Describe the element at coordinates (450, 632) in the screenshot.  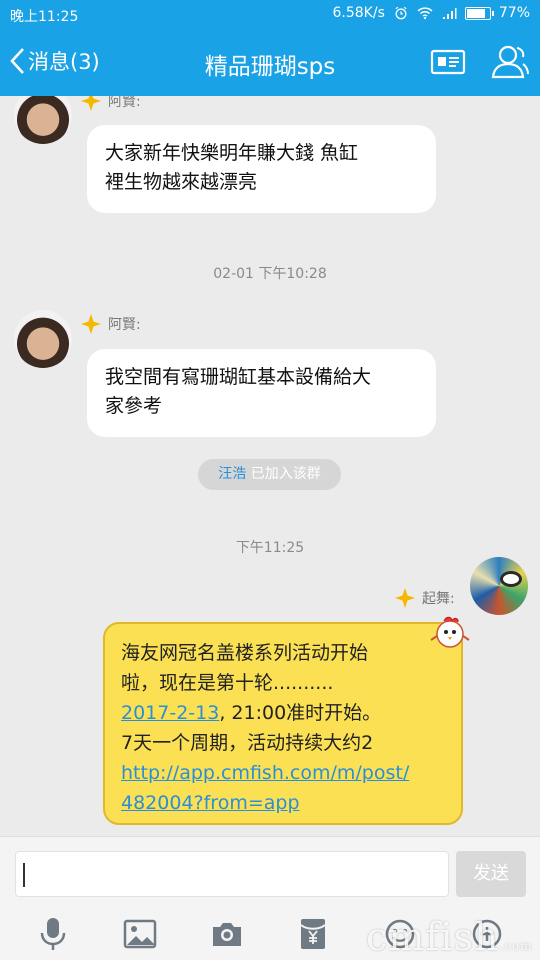
I see `chick-sticker-icon` at that location.